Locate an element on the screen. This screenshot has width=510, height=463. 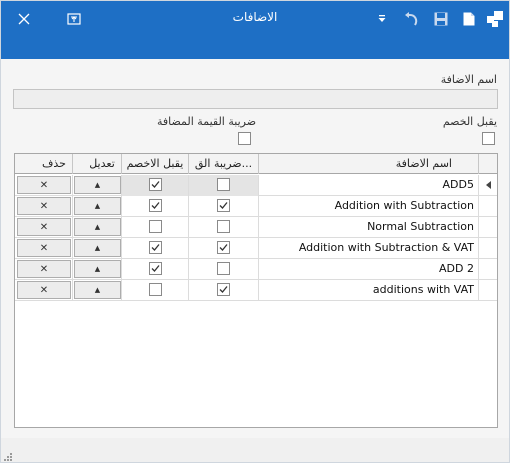
name-cell: Addition with Subtraction is located at coordinates (369, 206).